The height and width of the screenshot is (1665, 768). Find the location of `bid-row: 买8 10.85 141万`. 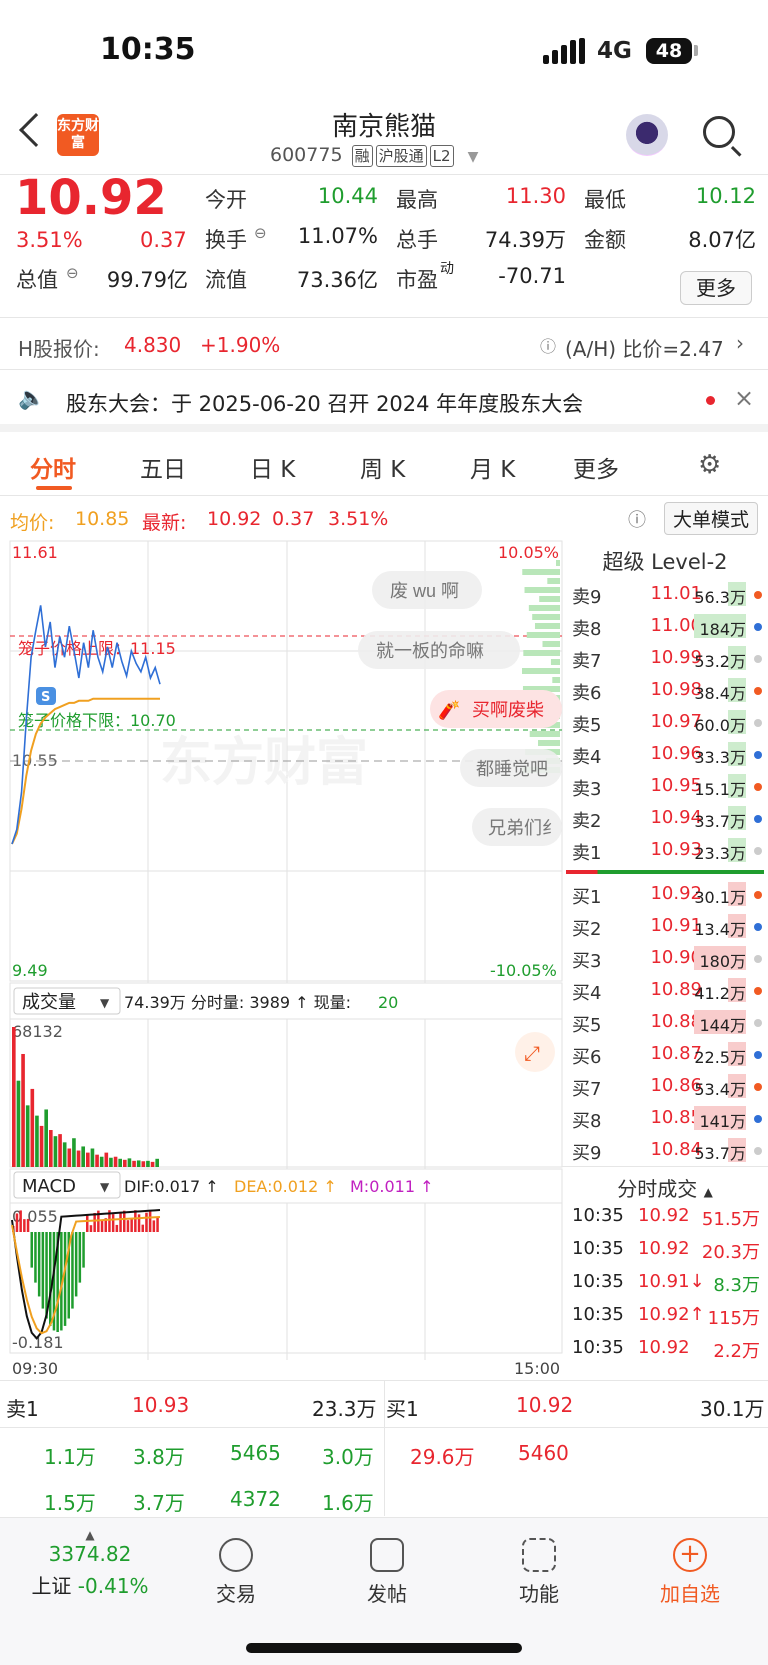

bid-row: 买8 10.85 141万 is located at coordinates (665, 1118).